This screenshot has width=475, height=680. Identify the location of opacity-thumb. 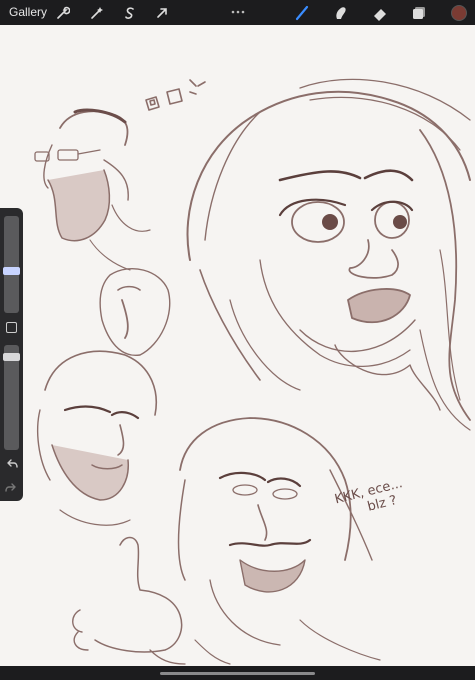
(11, 357).